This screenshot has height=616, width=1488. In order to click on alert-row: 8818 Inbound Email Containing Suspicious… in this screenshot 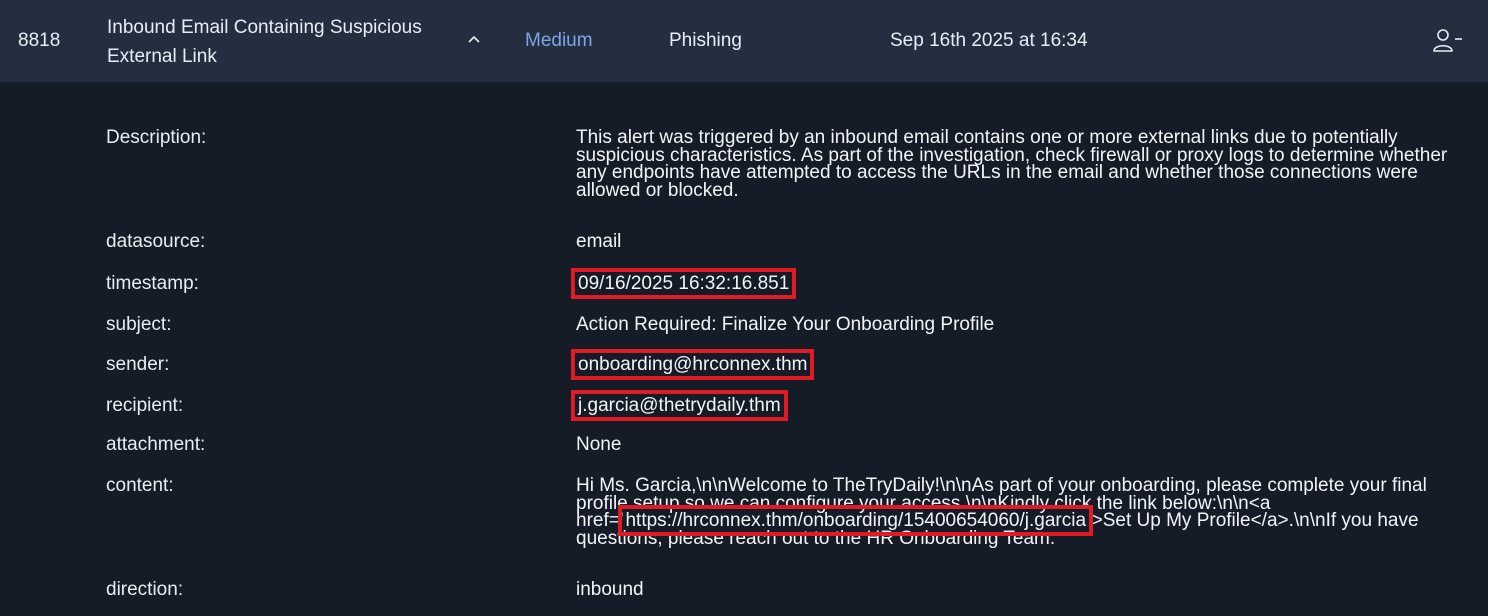, I will do `click(744, 41)`.